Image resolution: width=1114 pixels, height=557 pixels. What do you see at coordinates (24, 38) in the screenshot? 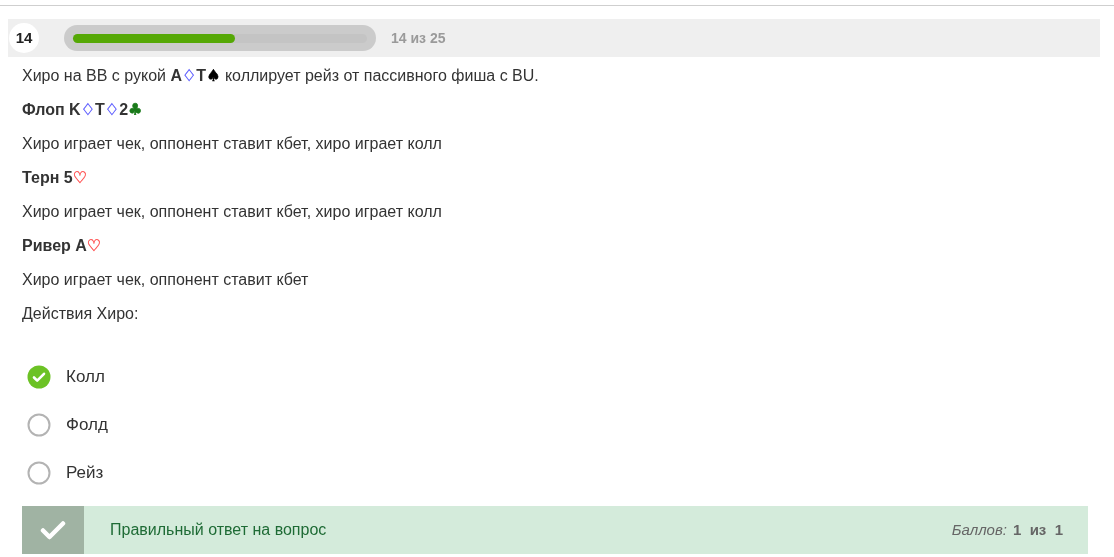
I see `question-number: 14` at bounding box center [24, 38].